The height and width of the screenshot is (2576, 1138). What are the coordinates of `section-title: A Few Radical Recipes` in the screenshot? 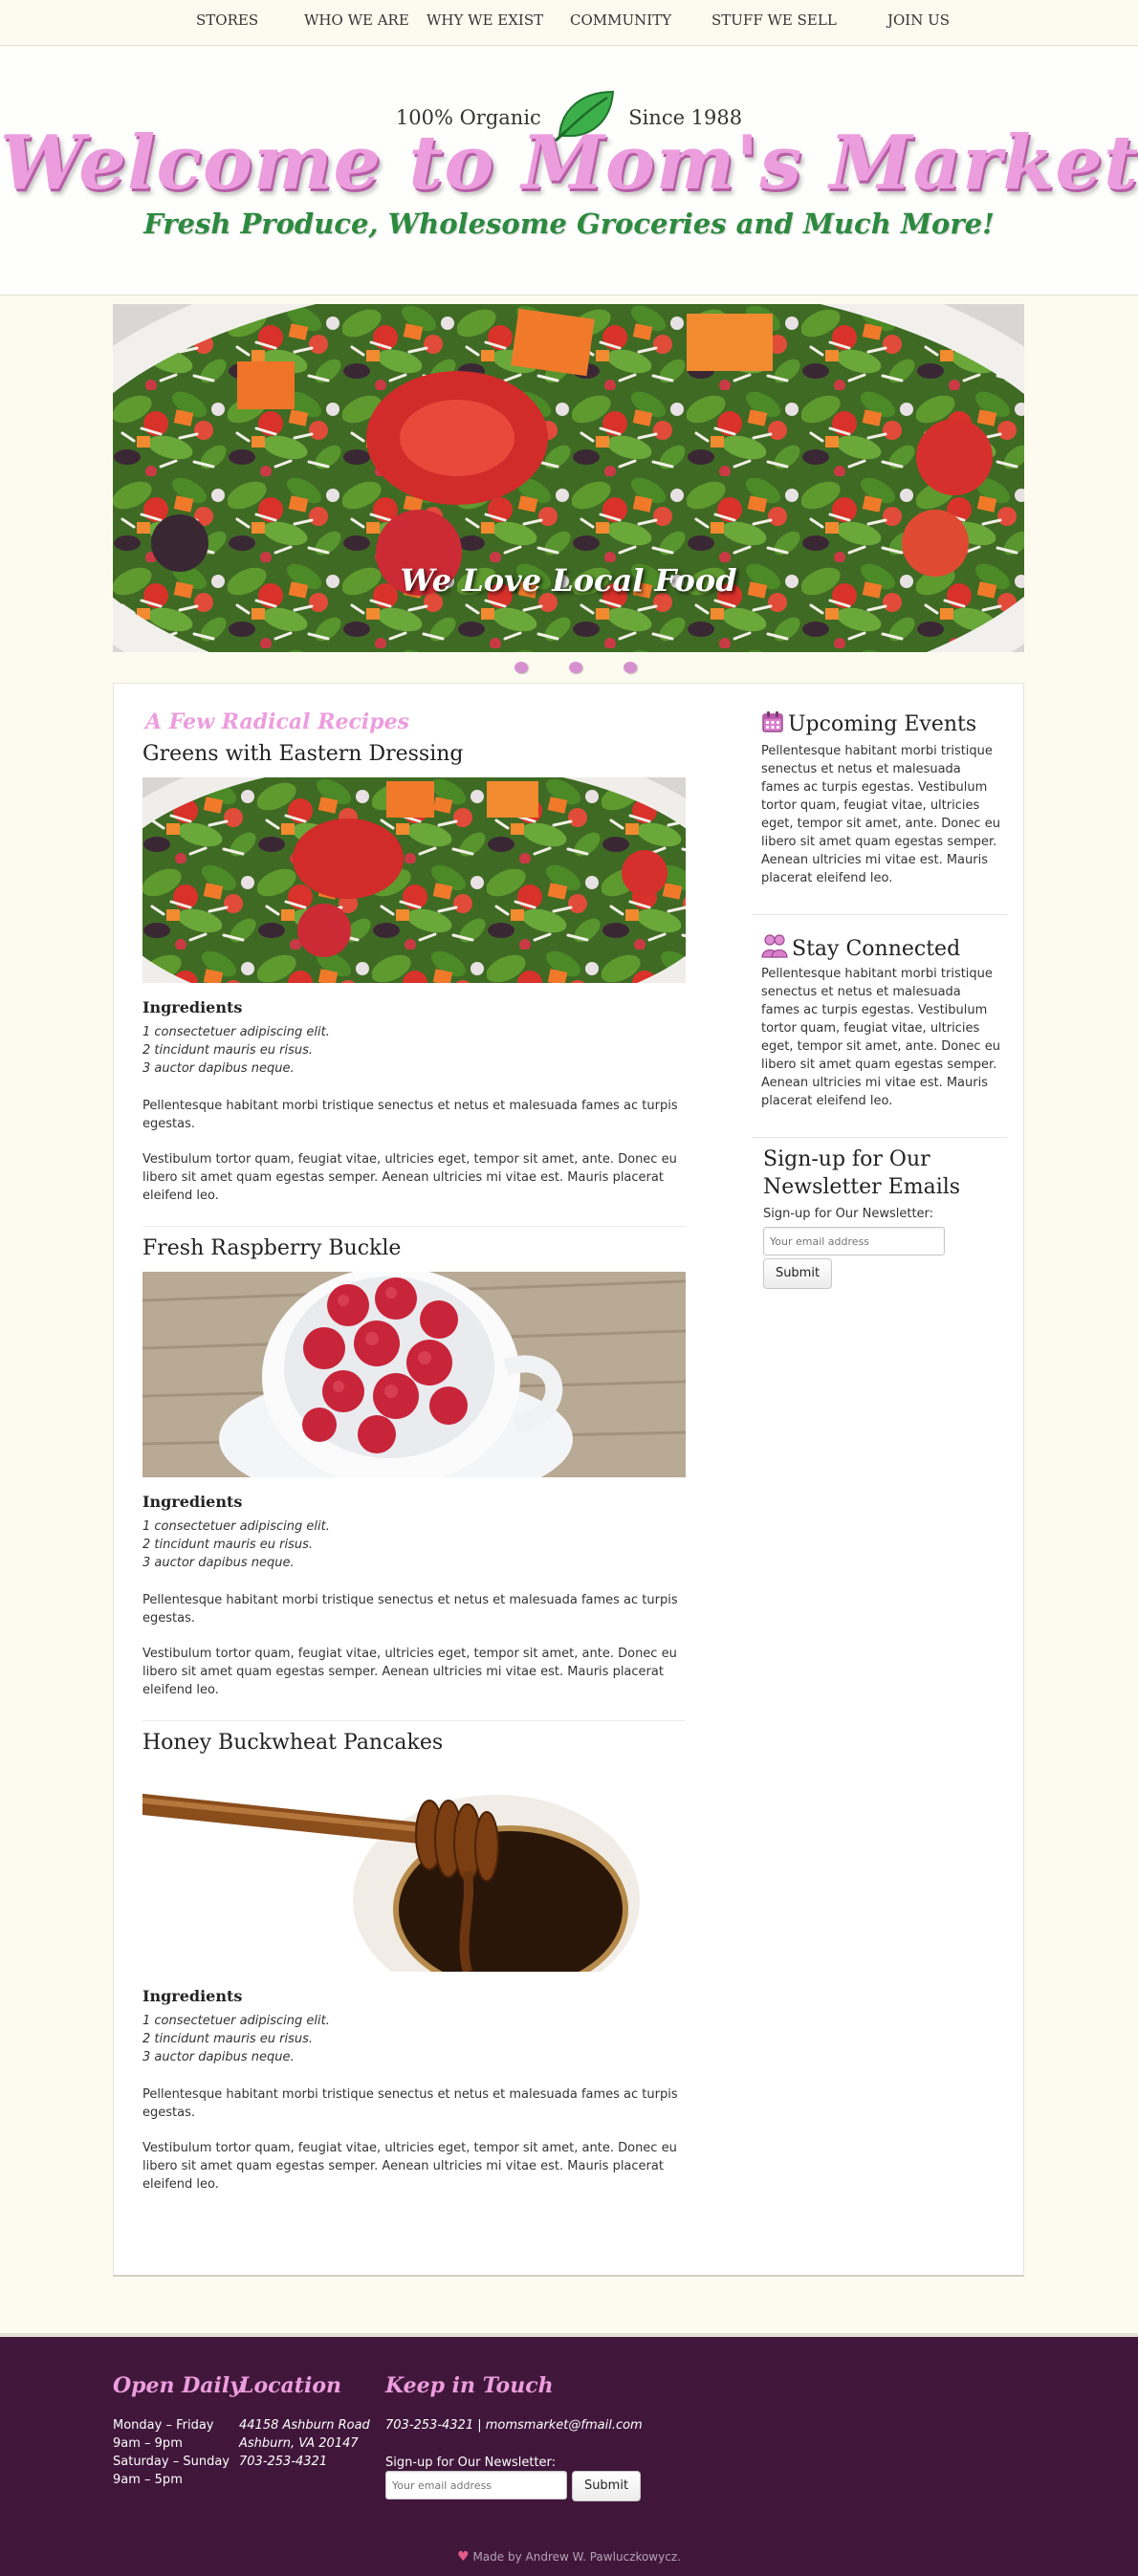 It's located at (277, 721).